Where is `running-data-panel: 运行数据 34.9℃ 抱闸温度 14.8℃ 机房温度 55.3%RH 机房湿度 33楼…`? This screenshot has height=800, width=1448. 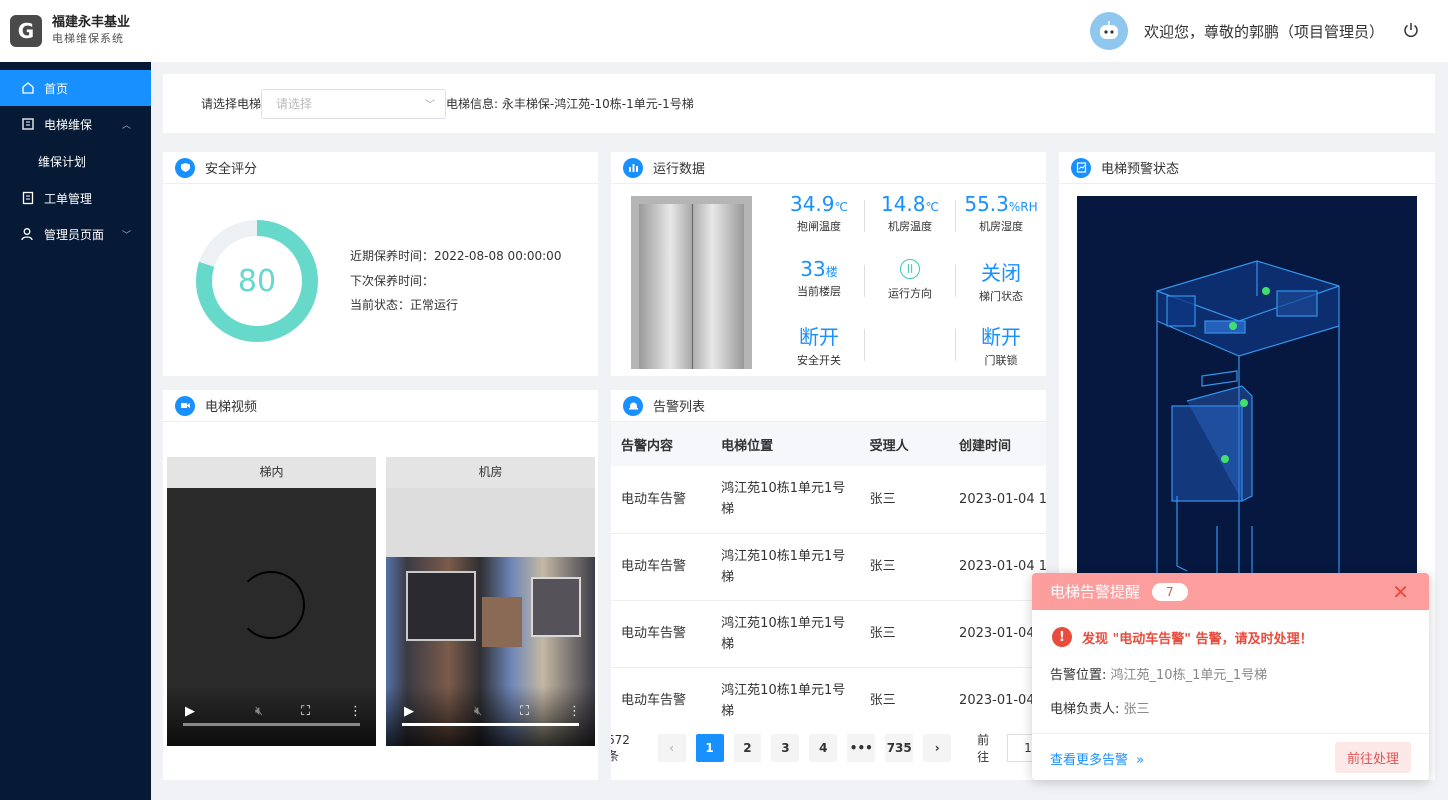 running-data-panel: 运行数据 34.9℃ 抱闸温度 14.8℃ 机房温度 55.3%RH 机房湿度 33楼… is located at coordinates (828, 264).